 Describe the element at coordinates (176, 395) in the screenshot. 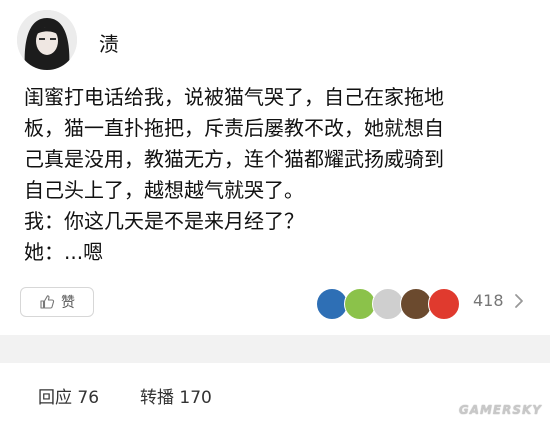

I see `reposts-count: 转播 170` at that location.